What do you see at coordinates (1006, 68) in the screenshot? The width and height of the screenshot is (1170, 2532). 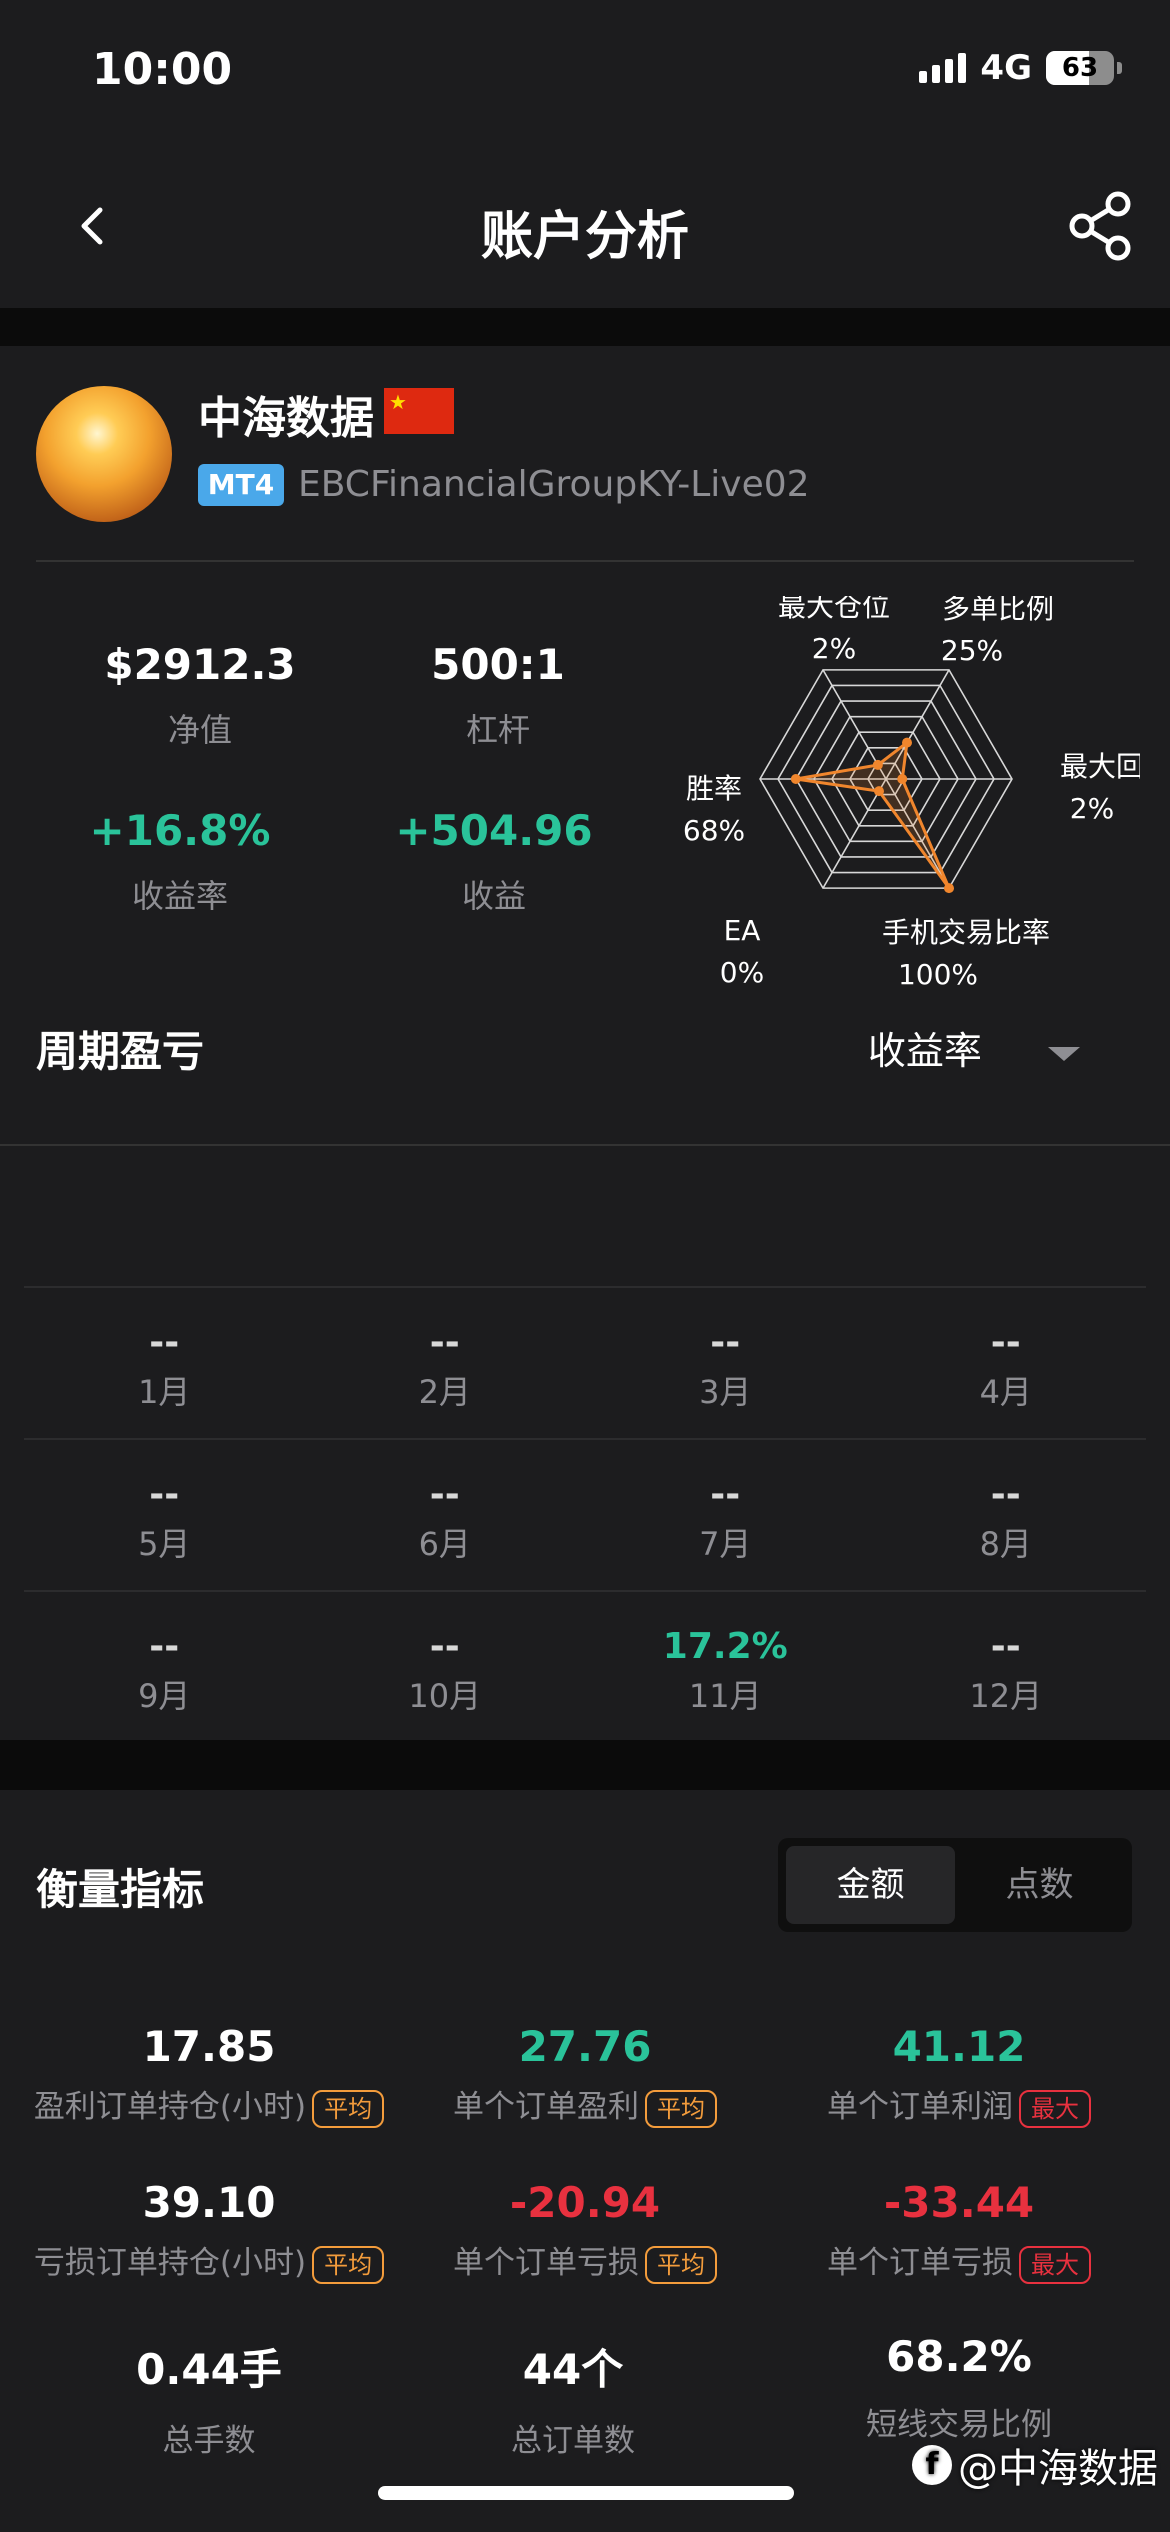 I see `network-label: 4G` at bounding box center [1006, 68].